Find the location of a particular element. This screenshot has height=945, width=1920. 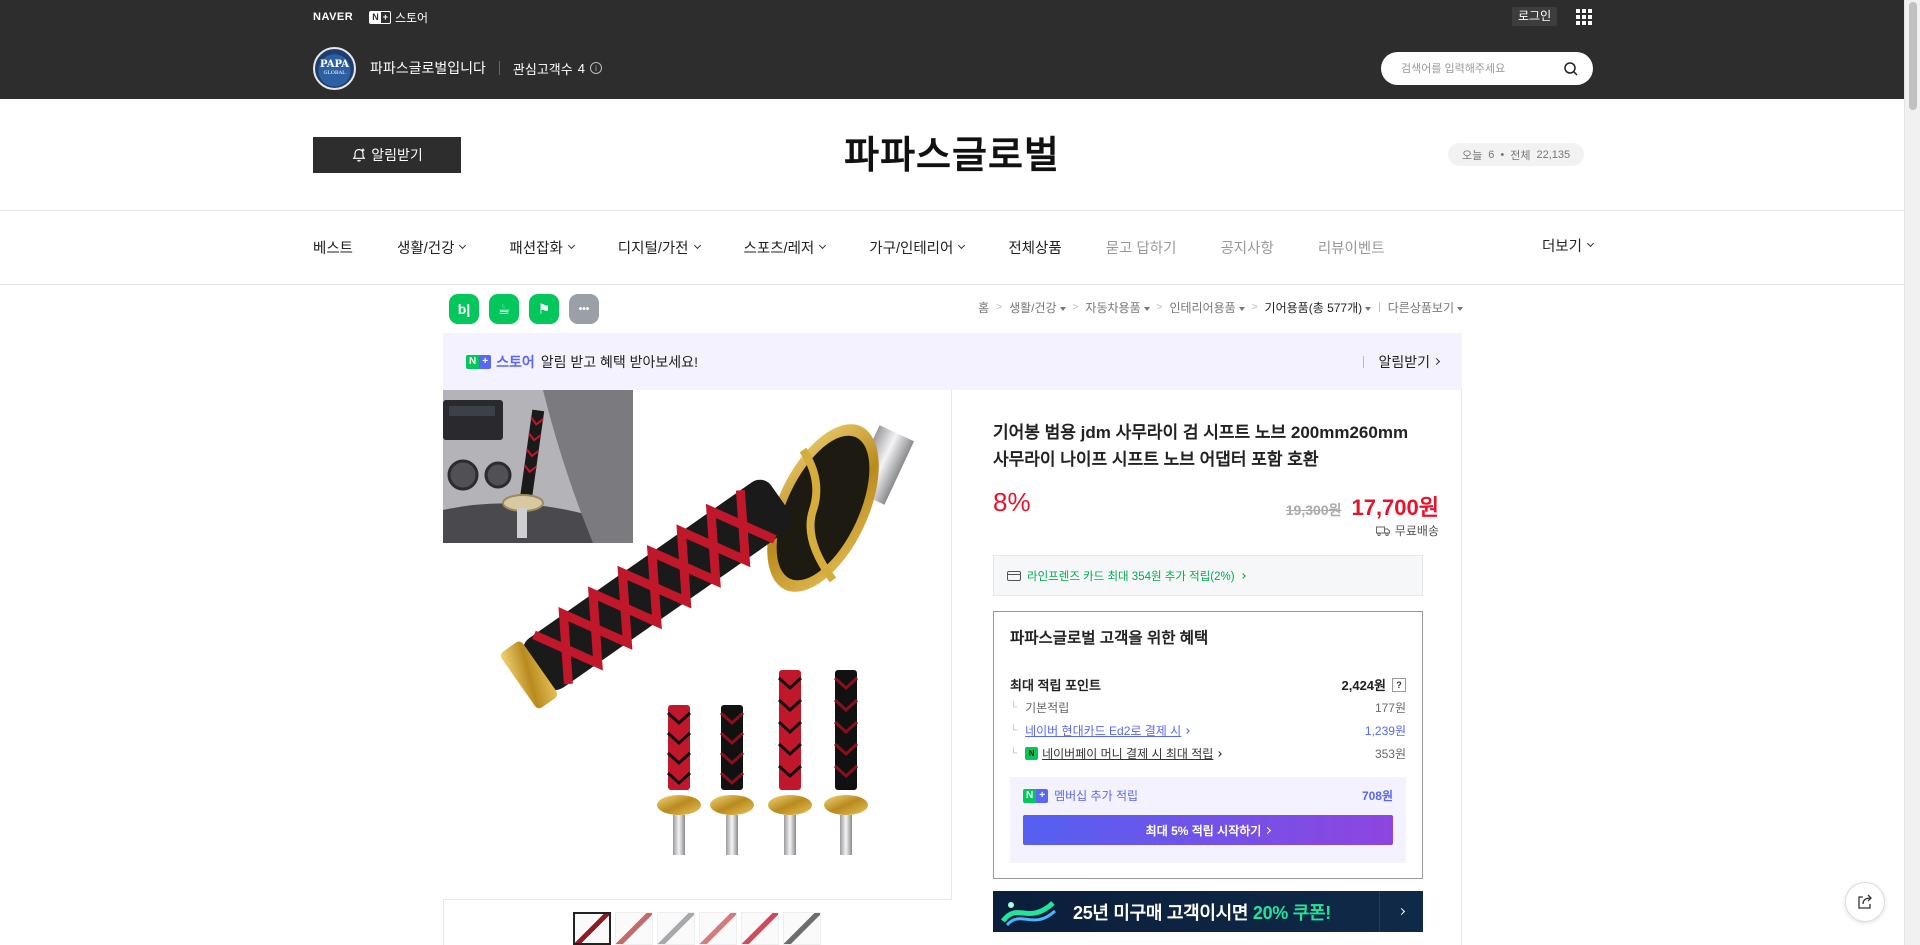

nav-item: 스포츠/레저 is located at coordinates (785, 247).